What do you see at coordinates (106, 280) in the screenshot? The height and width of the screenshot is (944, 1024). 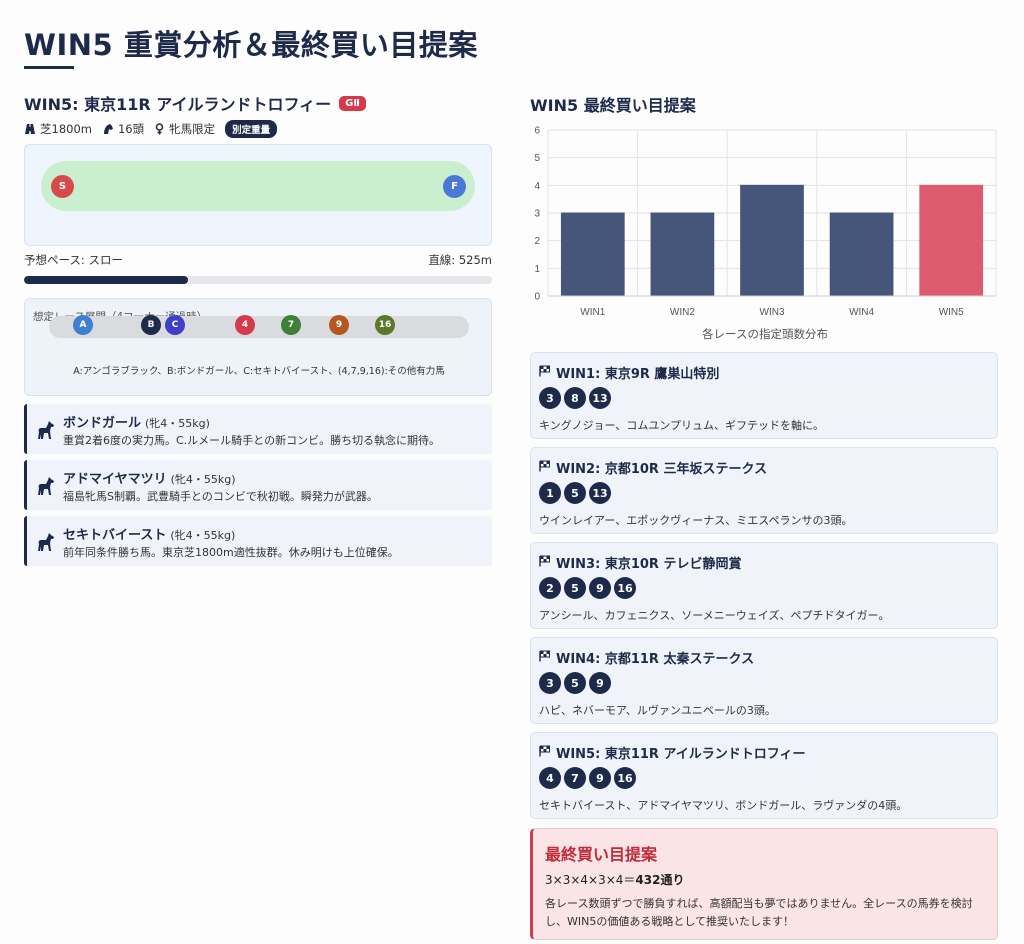 I see `pace-bar-fill` at bounding box center [106, 280].